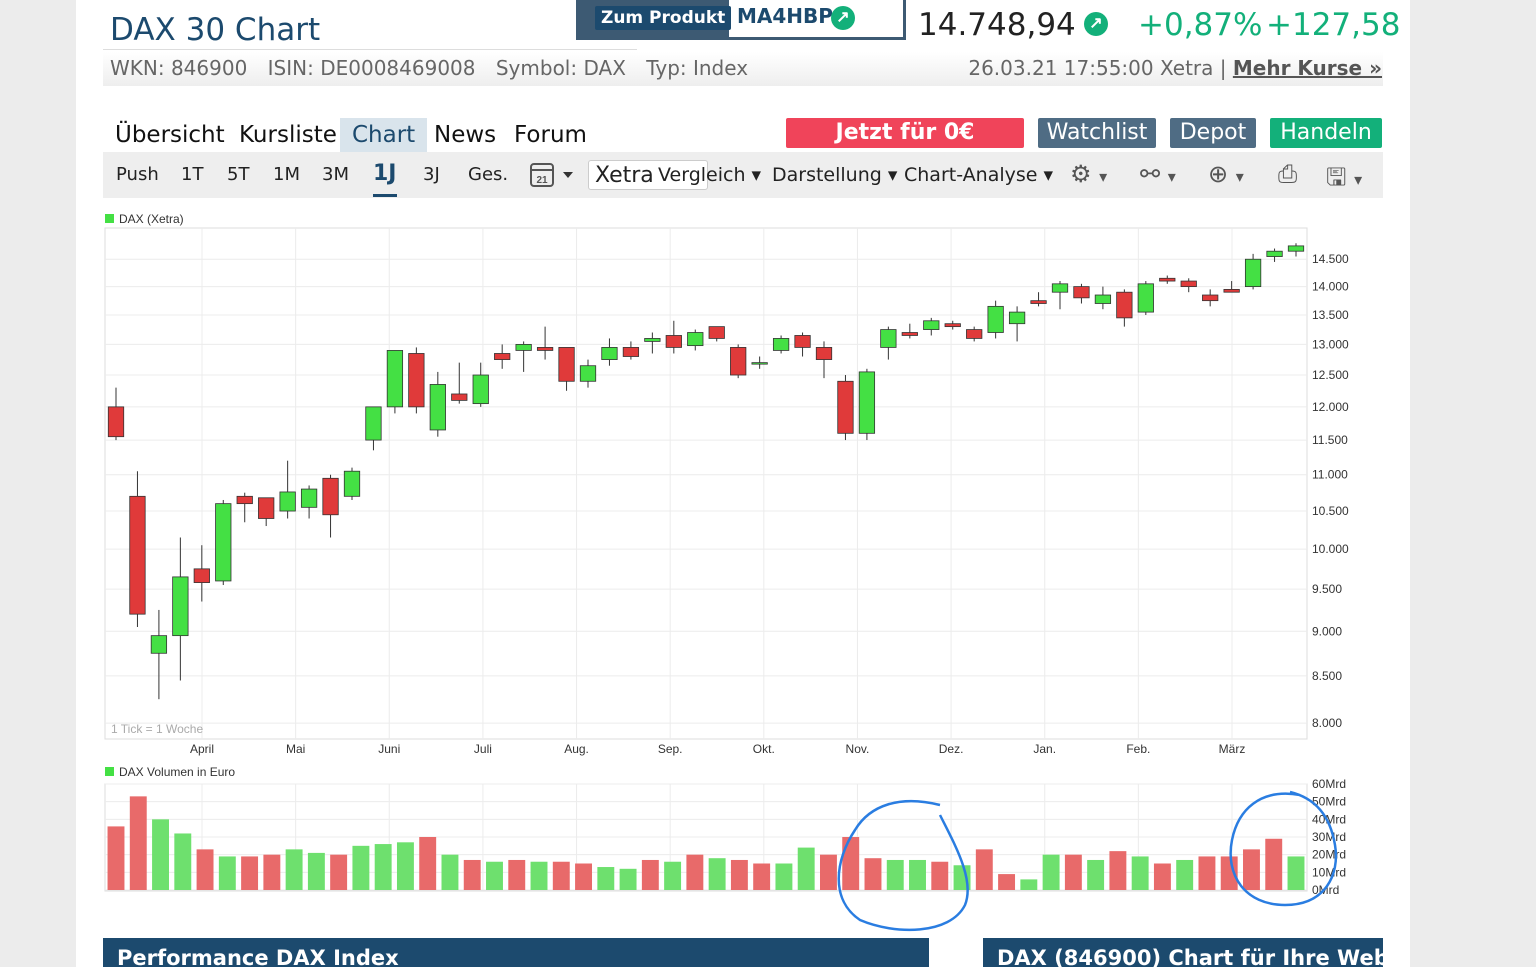 This screenshot has height=967, width=1536. What do you see at coordinates (192, 174) in the screenshot?
I see `period-1t: 1T` at bounding box center [192, 174].